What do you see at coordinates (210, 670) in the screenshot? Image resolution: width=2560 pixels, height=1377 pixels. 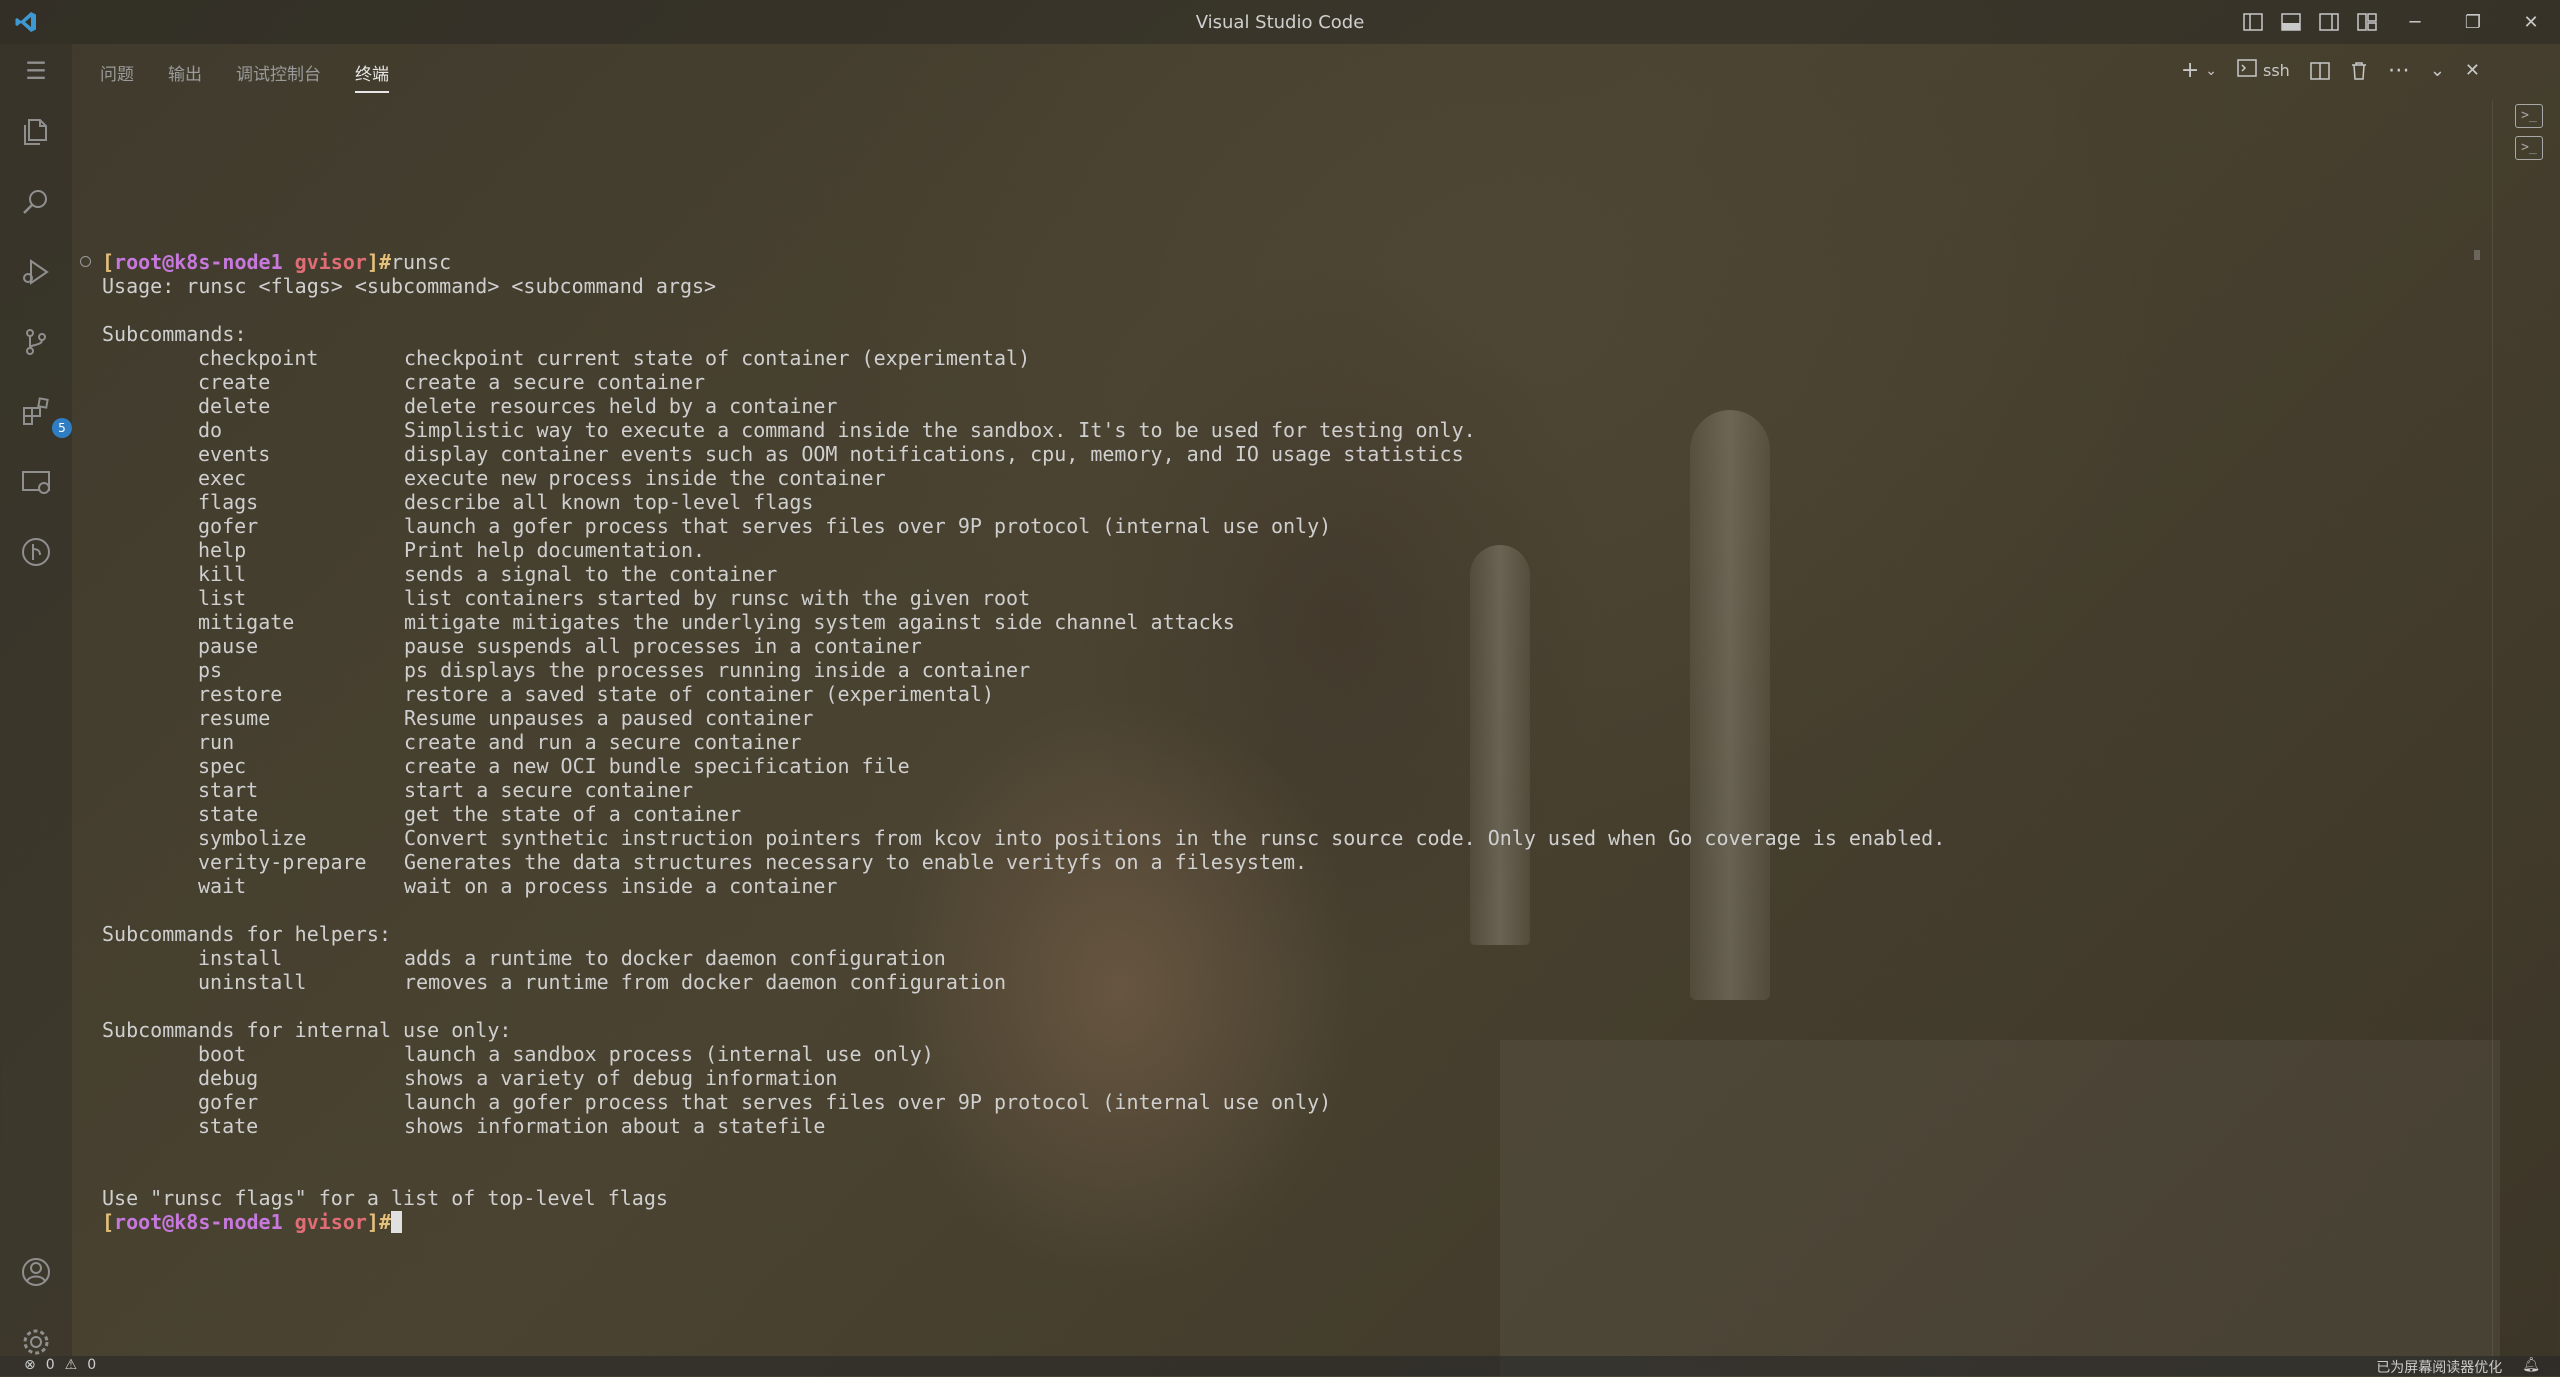 I see `subcommand-name: ps` at bounding box center [210, 670].